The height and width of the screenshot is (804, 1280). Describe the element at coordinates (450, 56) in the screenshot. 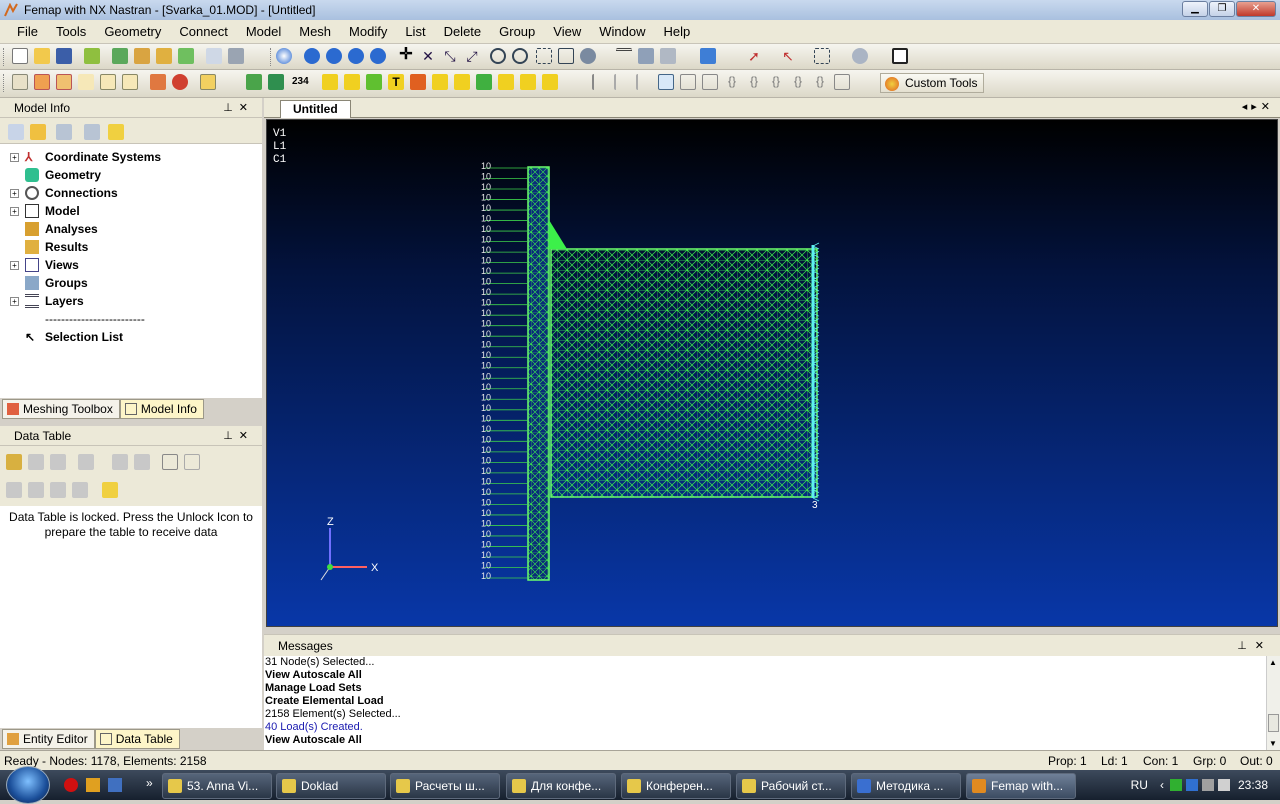

I see `zoom-in-arrows-icon: ⤡` at that location.